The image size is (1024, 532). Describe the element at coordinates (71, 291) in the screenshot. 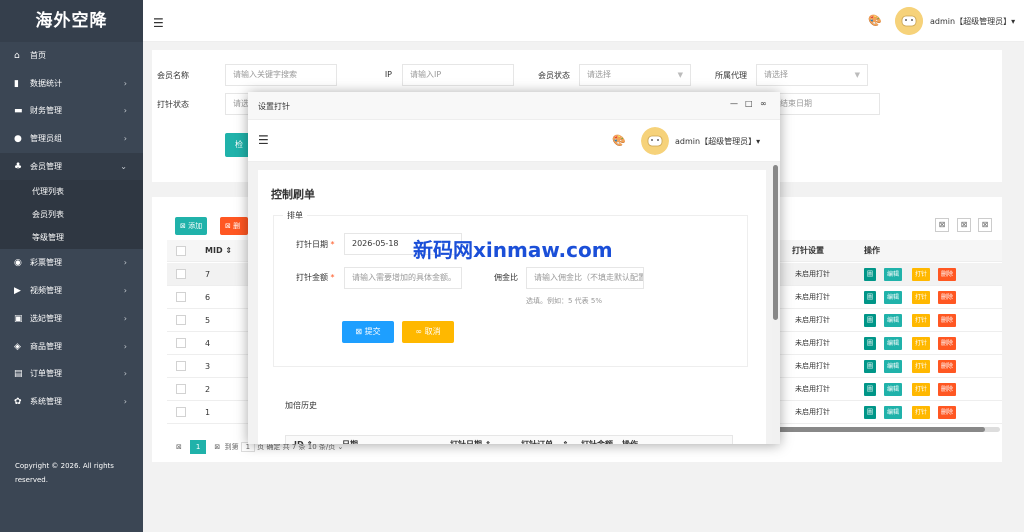

I see `sidebar-item-video: ▶ 视频管理 ›` at that location.